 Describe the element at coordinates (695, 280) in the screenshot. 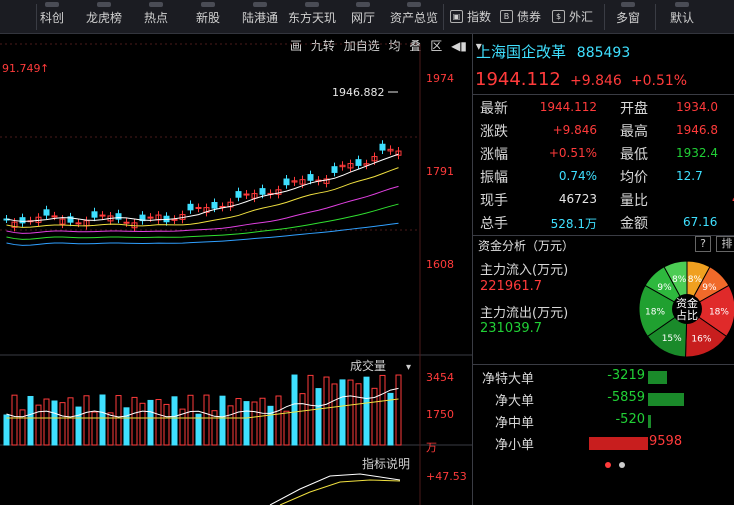

I see `pie-slice-label: 8%` at that location.